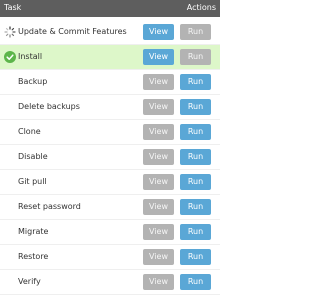 The width and height of the screenshot is (320, 295). Describe the element at coordinates (110, 257) in the screenshot. I see `task-row-restore: Restore View Run` at that location.